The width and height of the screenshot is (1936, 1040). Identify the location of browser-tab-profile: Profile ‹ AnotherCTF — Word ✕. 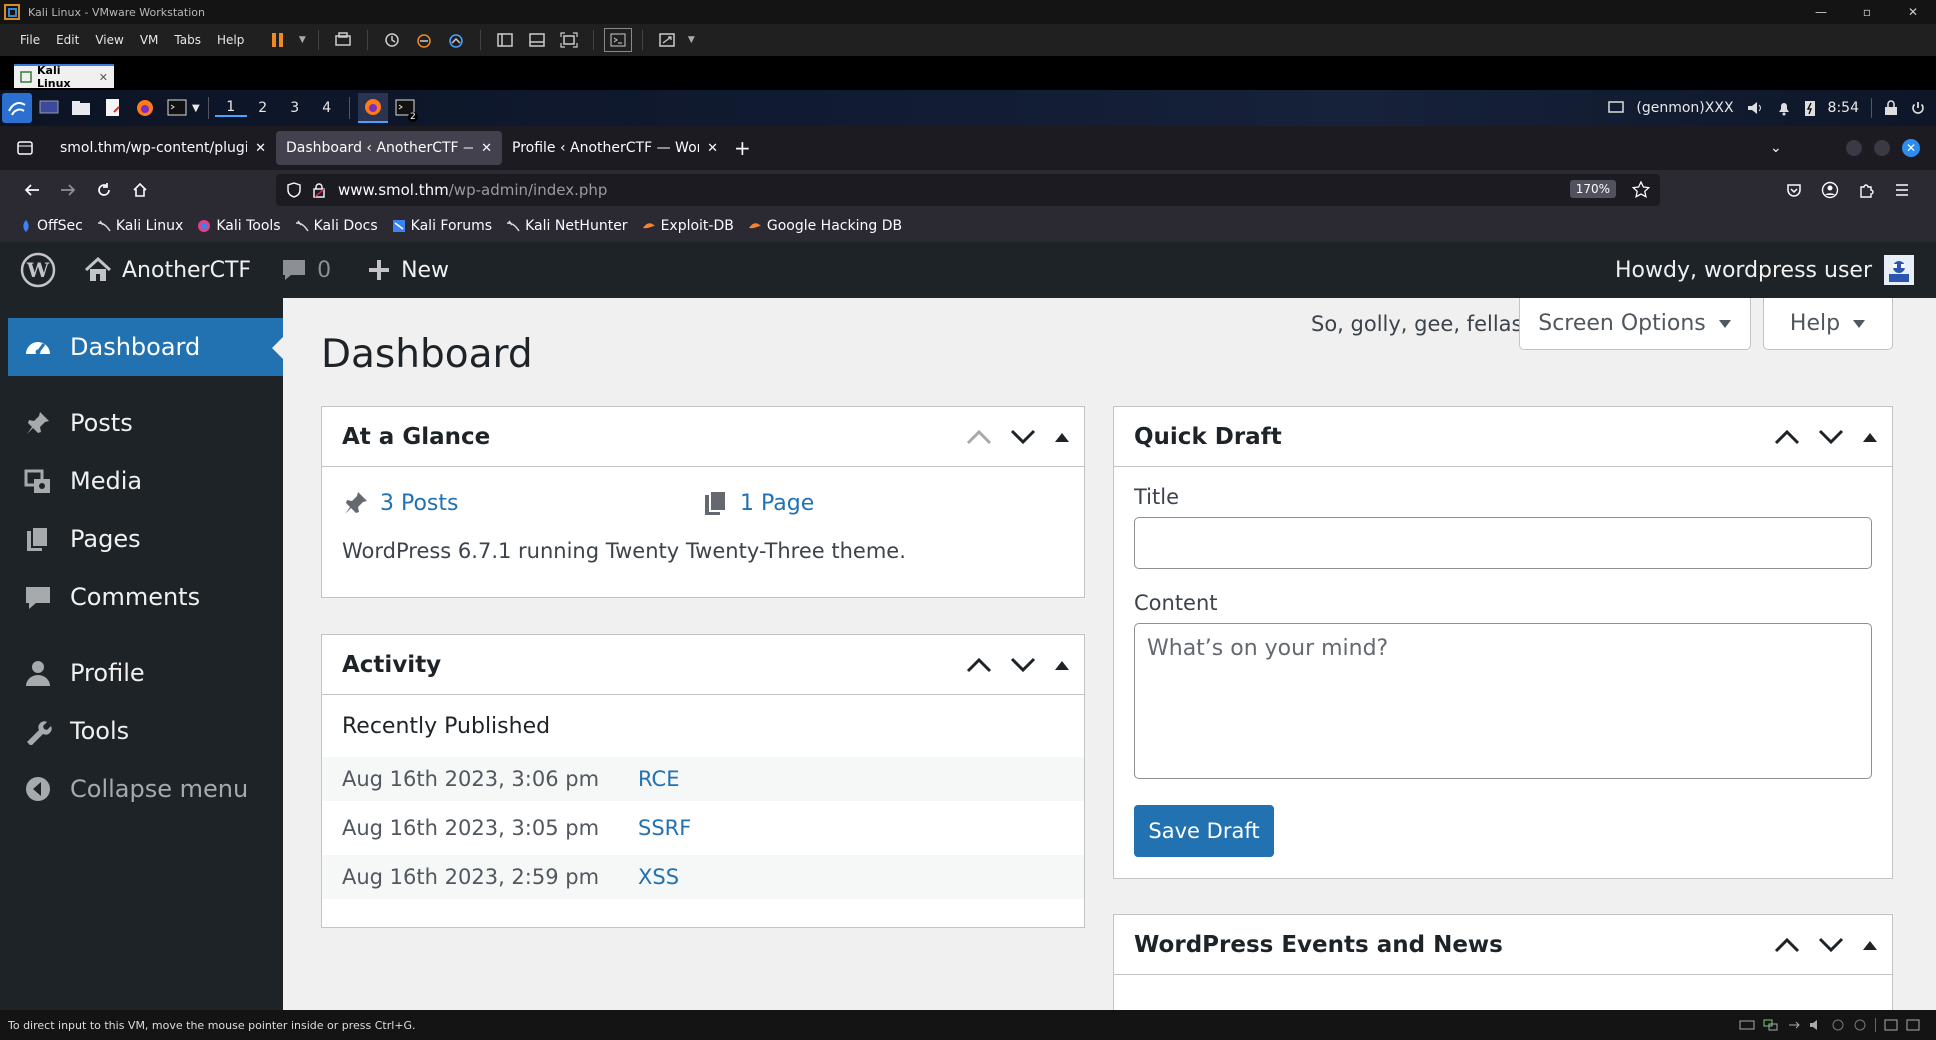
(615, 148).